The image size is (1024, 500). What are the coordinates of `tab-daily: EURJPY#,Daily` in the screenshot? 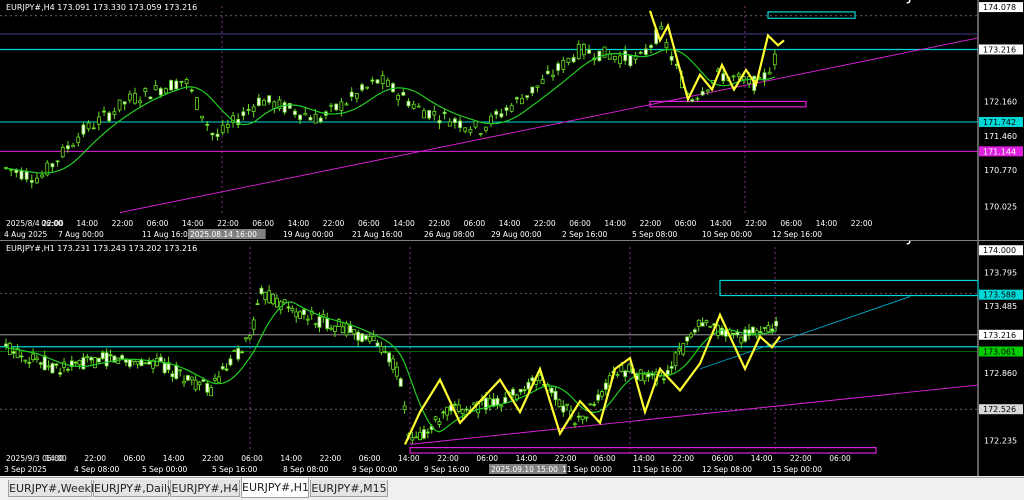 It's located at (133, 488).